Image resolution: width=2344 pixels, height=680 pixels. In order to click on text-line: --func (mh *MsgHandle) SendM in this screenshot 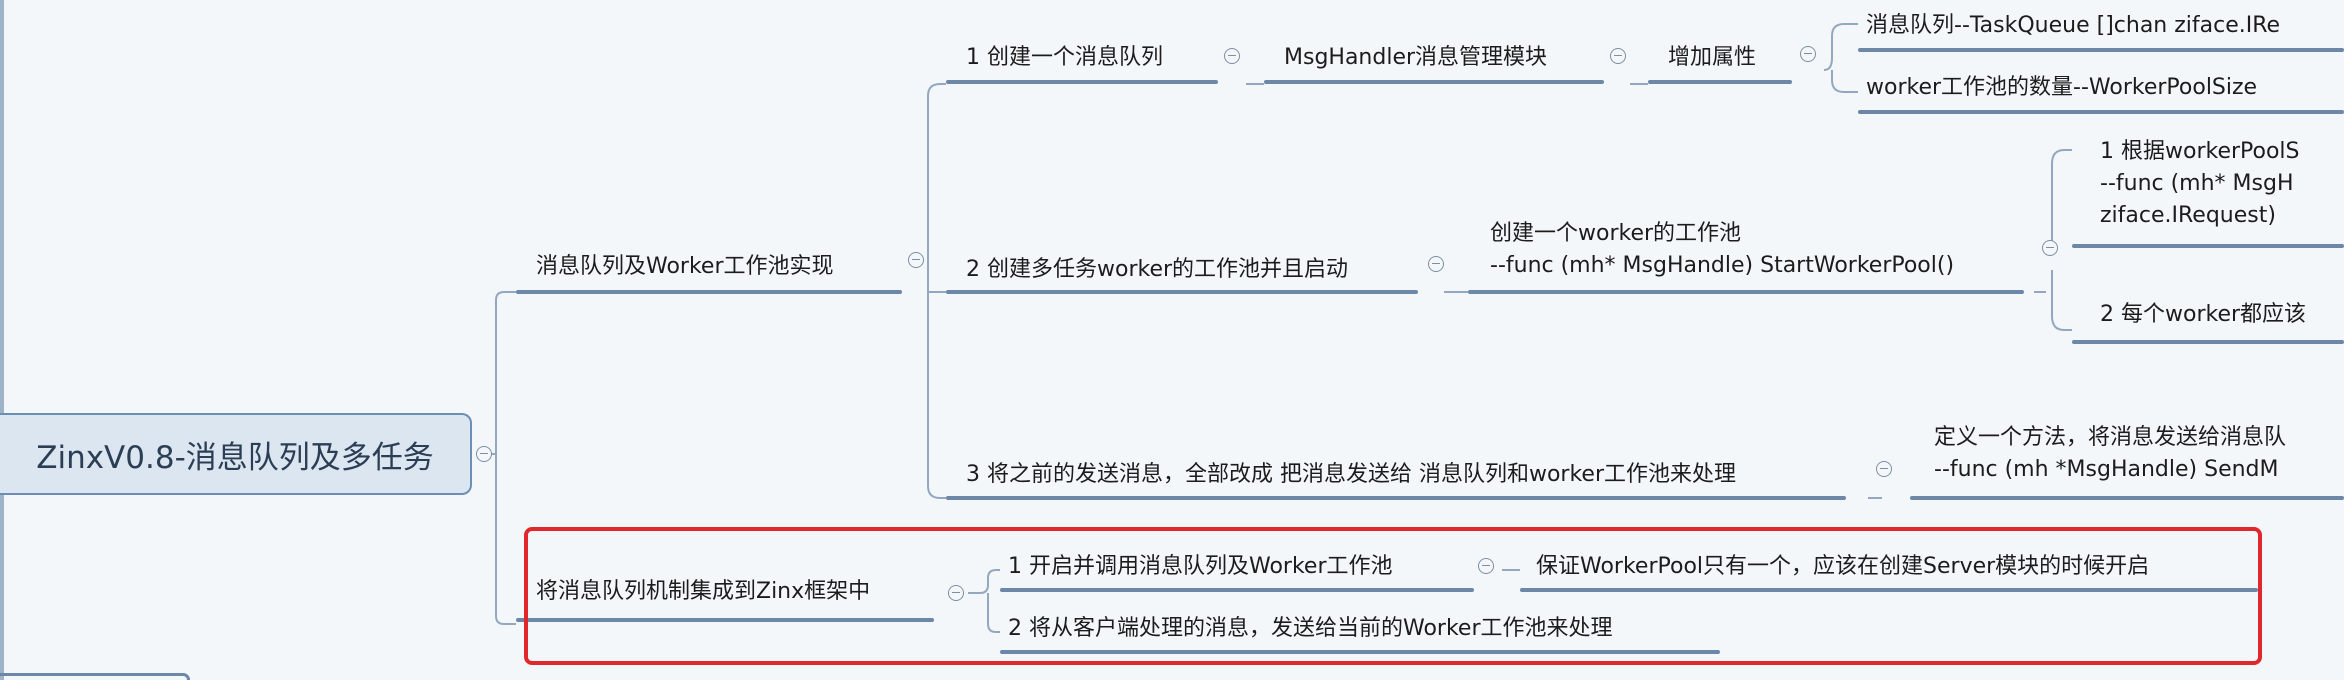, I will do `click(2106, 469)`.